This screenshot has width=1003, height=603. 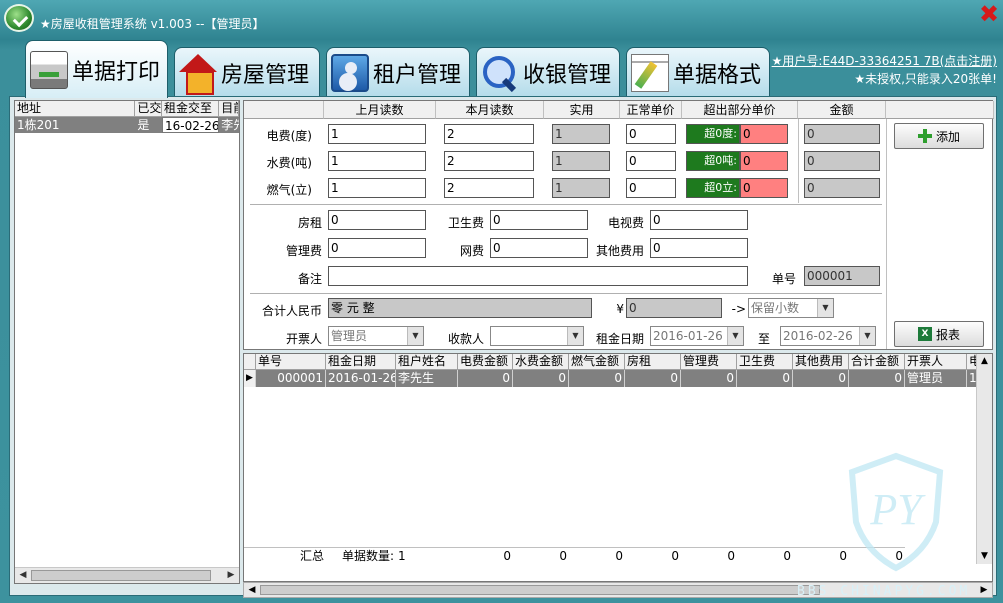 I want to click on cell-electricity: 0, so click(x=485, y=378).